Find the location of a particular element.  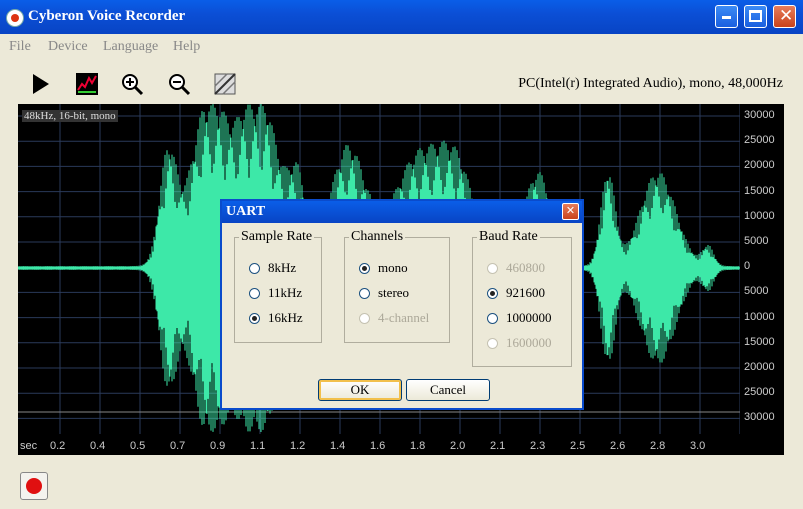

baud-rate-group: Baud Rate 460800 921600 1000000 1600000 is located at coordinates (522, 298).